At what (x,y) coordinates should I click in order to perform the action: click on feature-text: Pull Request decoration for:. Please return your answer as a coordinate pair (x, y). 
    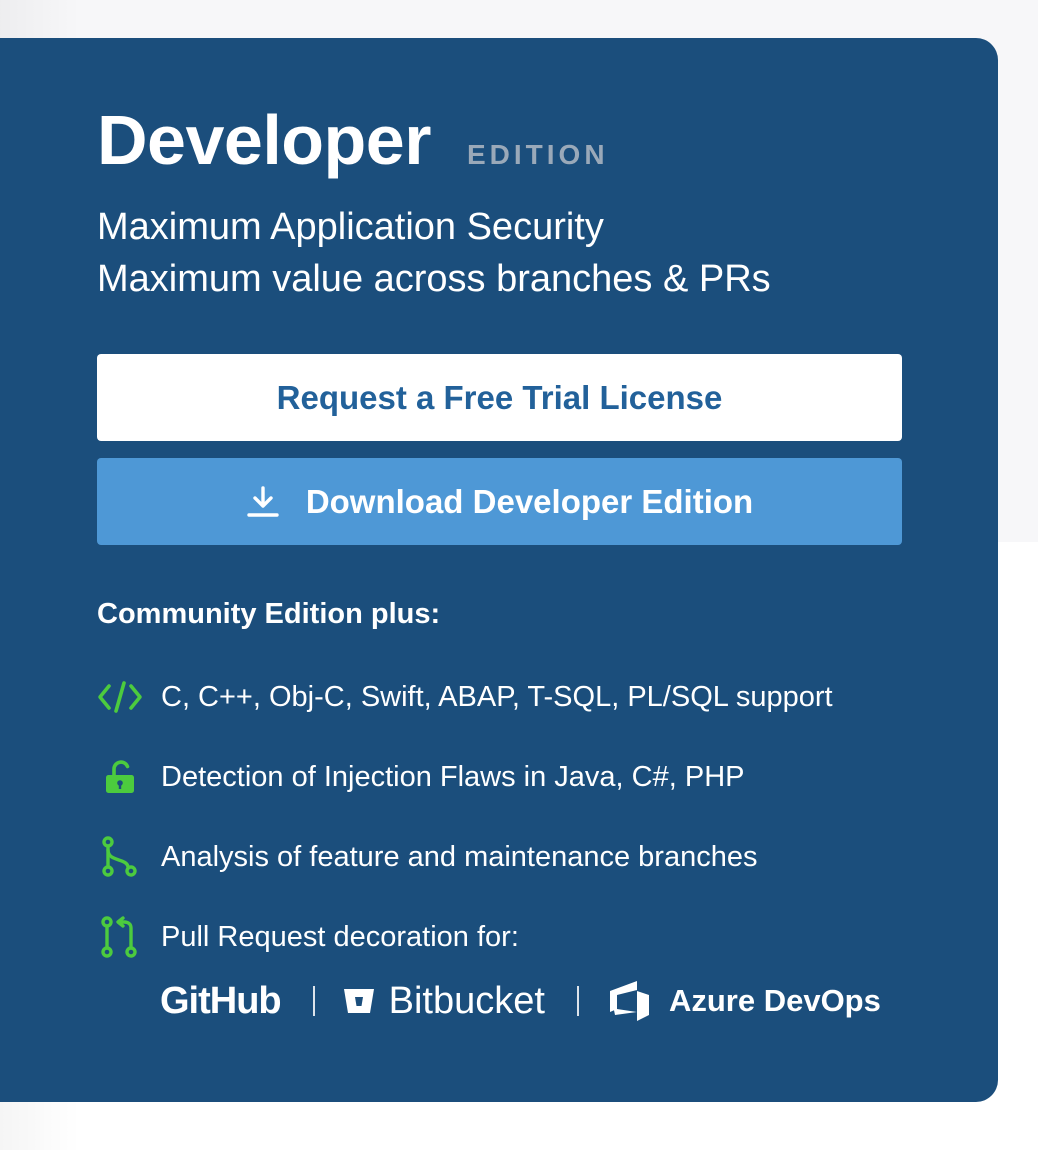
    Looking at the image, I should click on (340, 936).